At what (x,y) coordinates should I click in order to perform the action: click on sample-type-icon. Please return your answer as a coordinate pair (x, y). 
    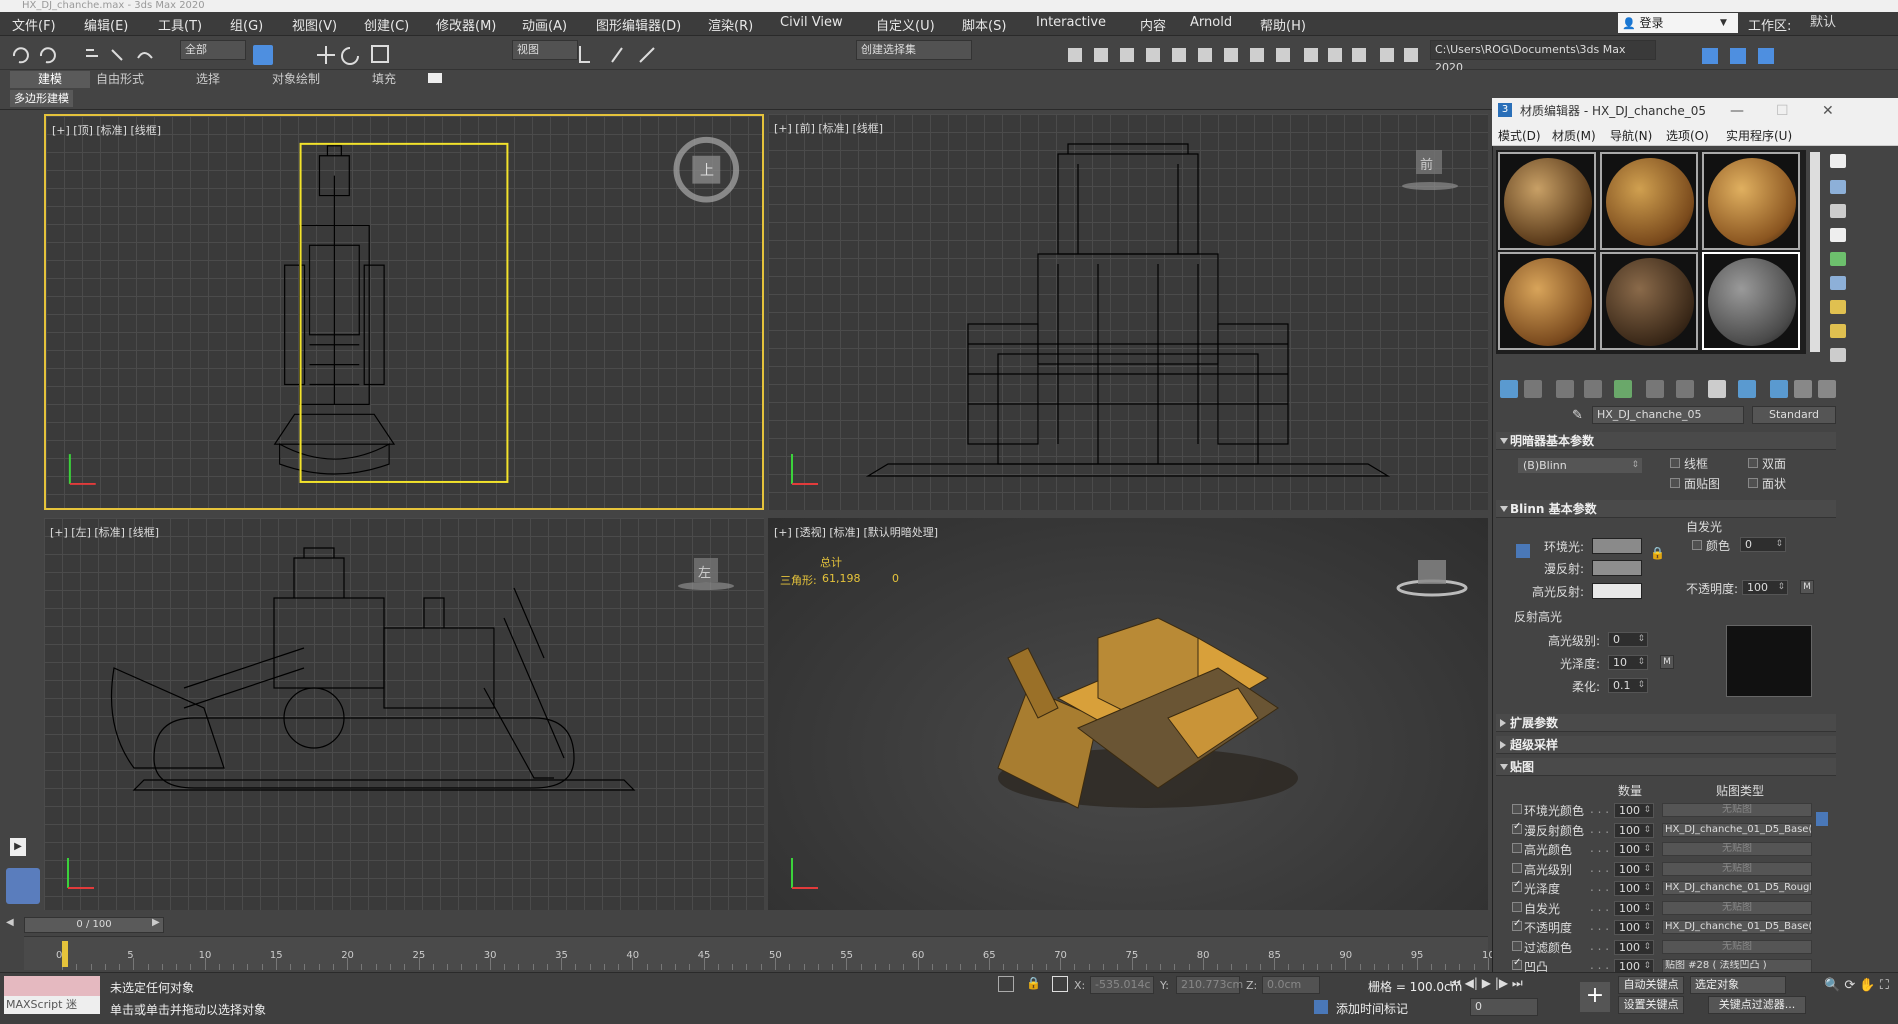
    Looking at the image, I should click on (1838, 161).